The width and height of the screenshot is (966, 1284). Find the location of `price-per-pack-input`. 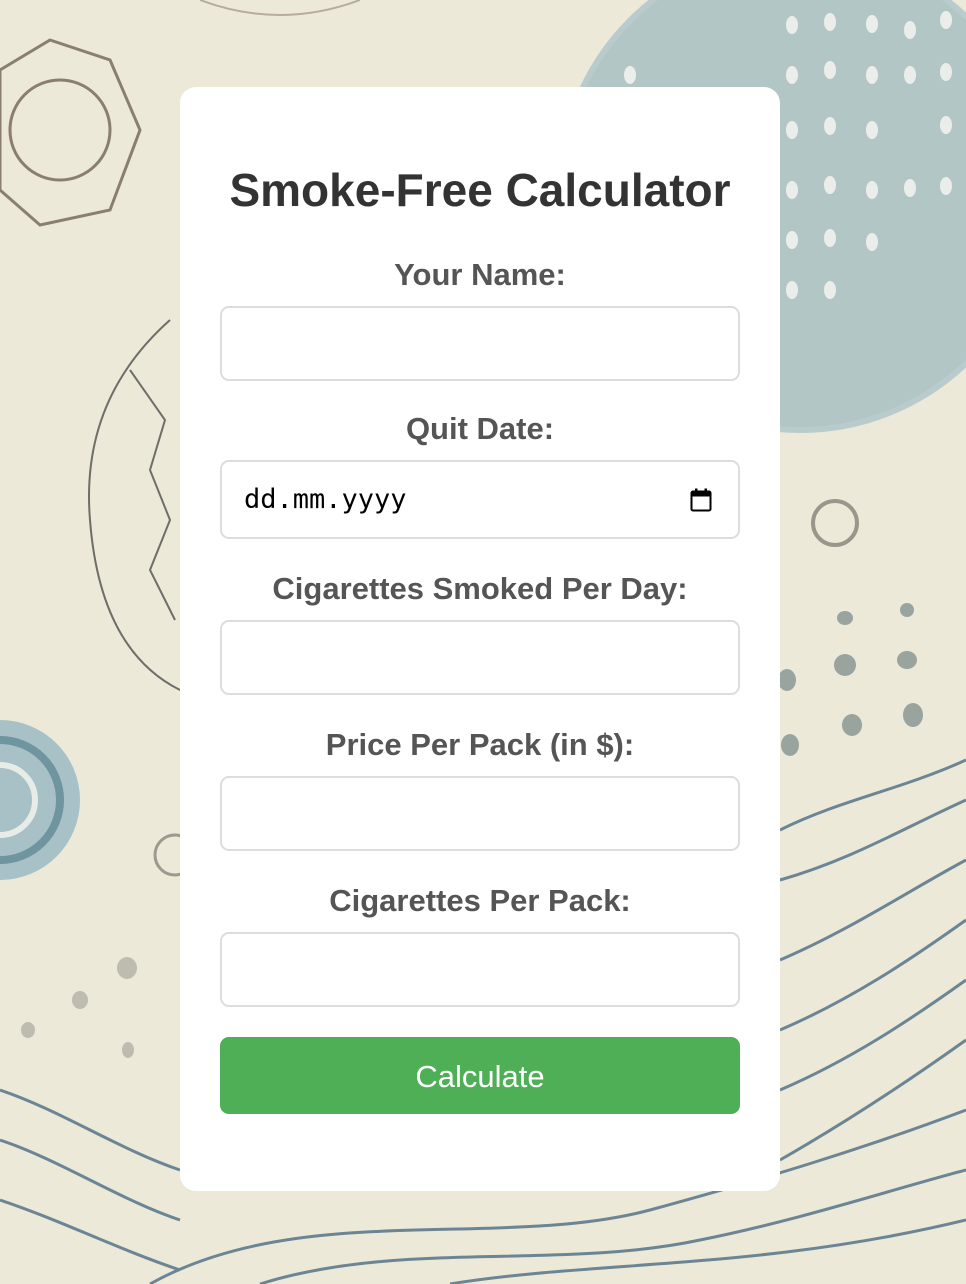

price-per-pack-input is located at coordinates (480, 813).